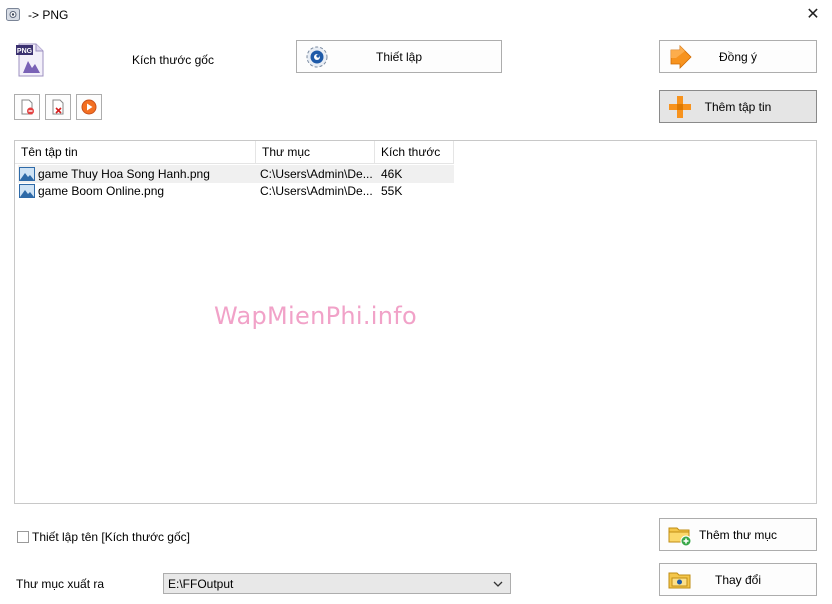 The height and width of the screenshot is (604, 832). Describe the element at coordinates (60, 584) in the screenshot. I see `output-folder-label: Thư mục xuất ra` at that location.